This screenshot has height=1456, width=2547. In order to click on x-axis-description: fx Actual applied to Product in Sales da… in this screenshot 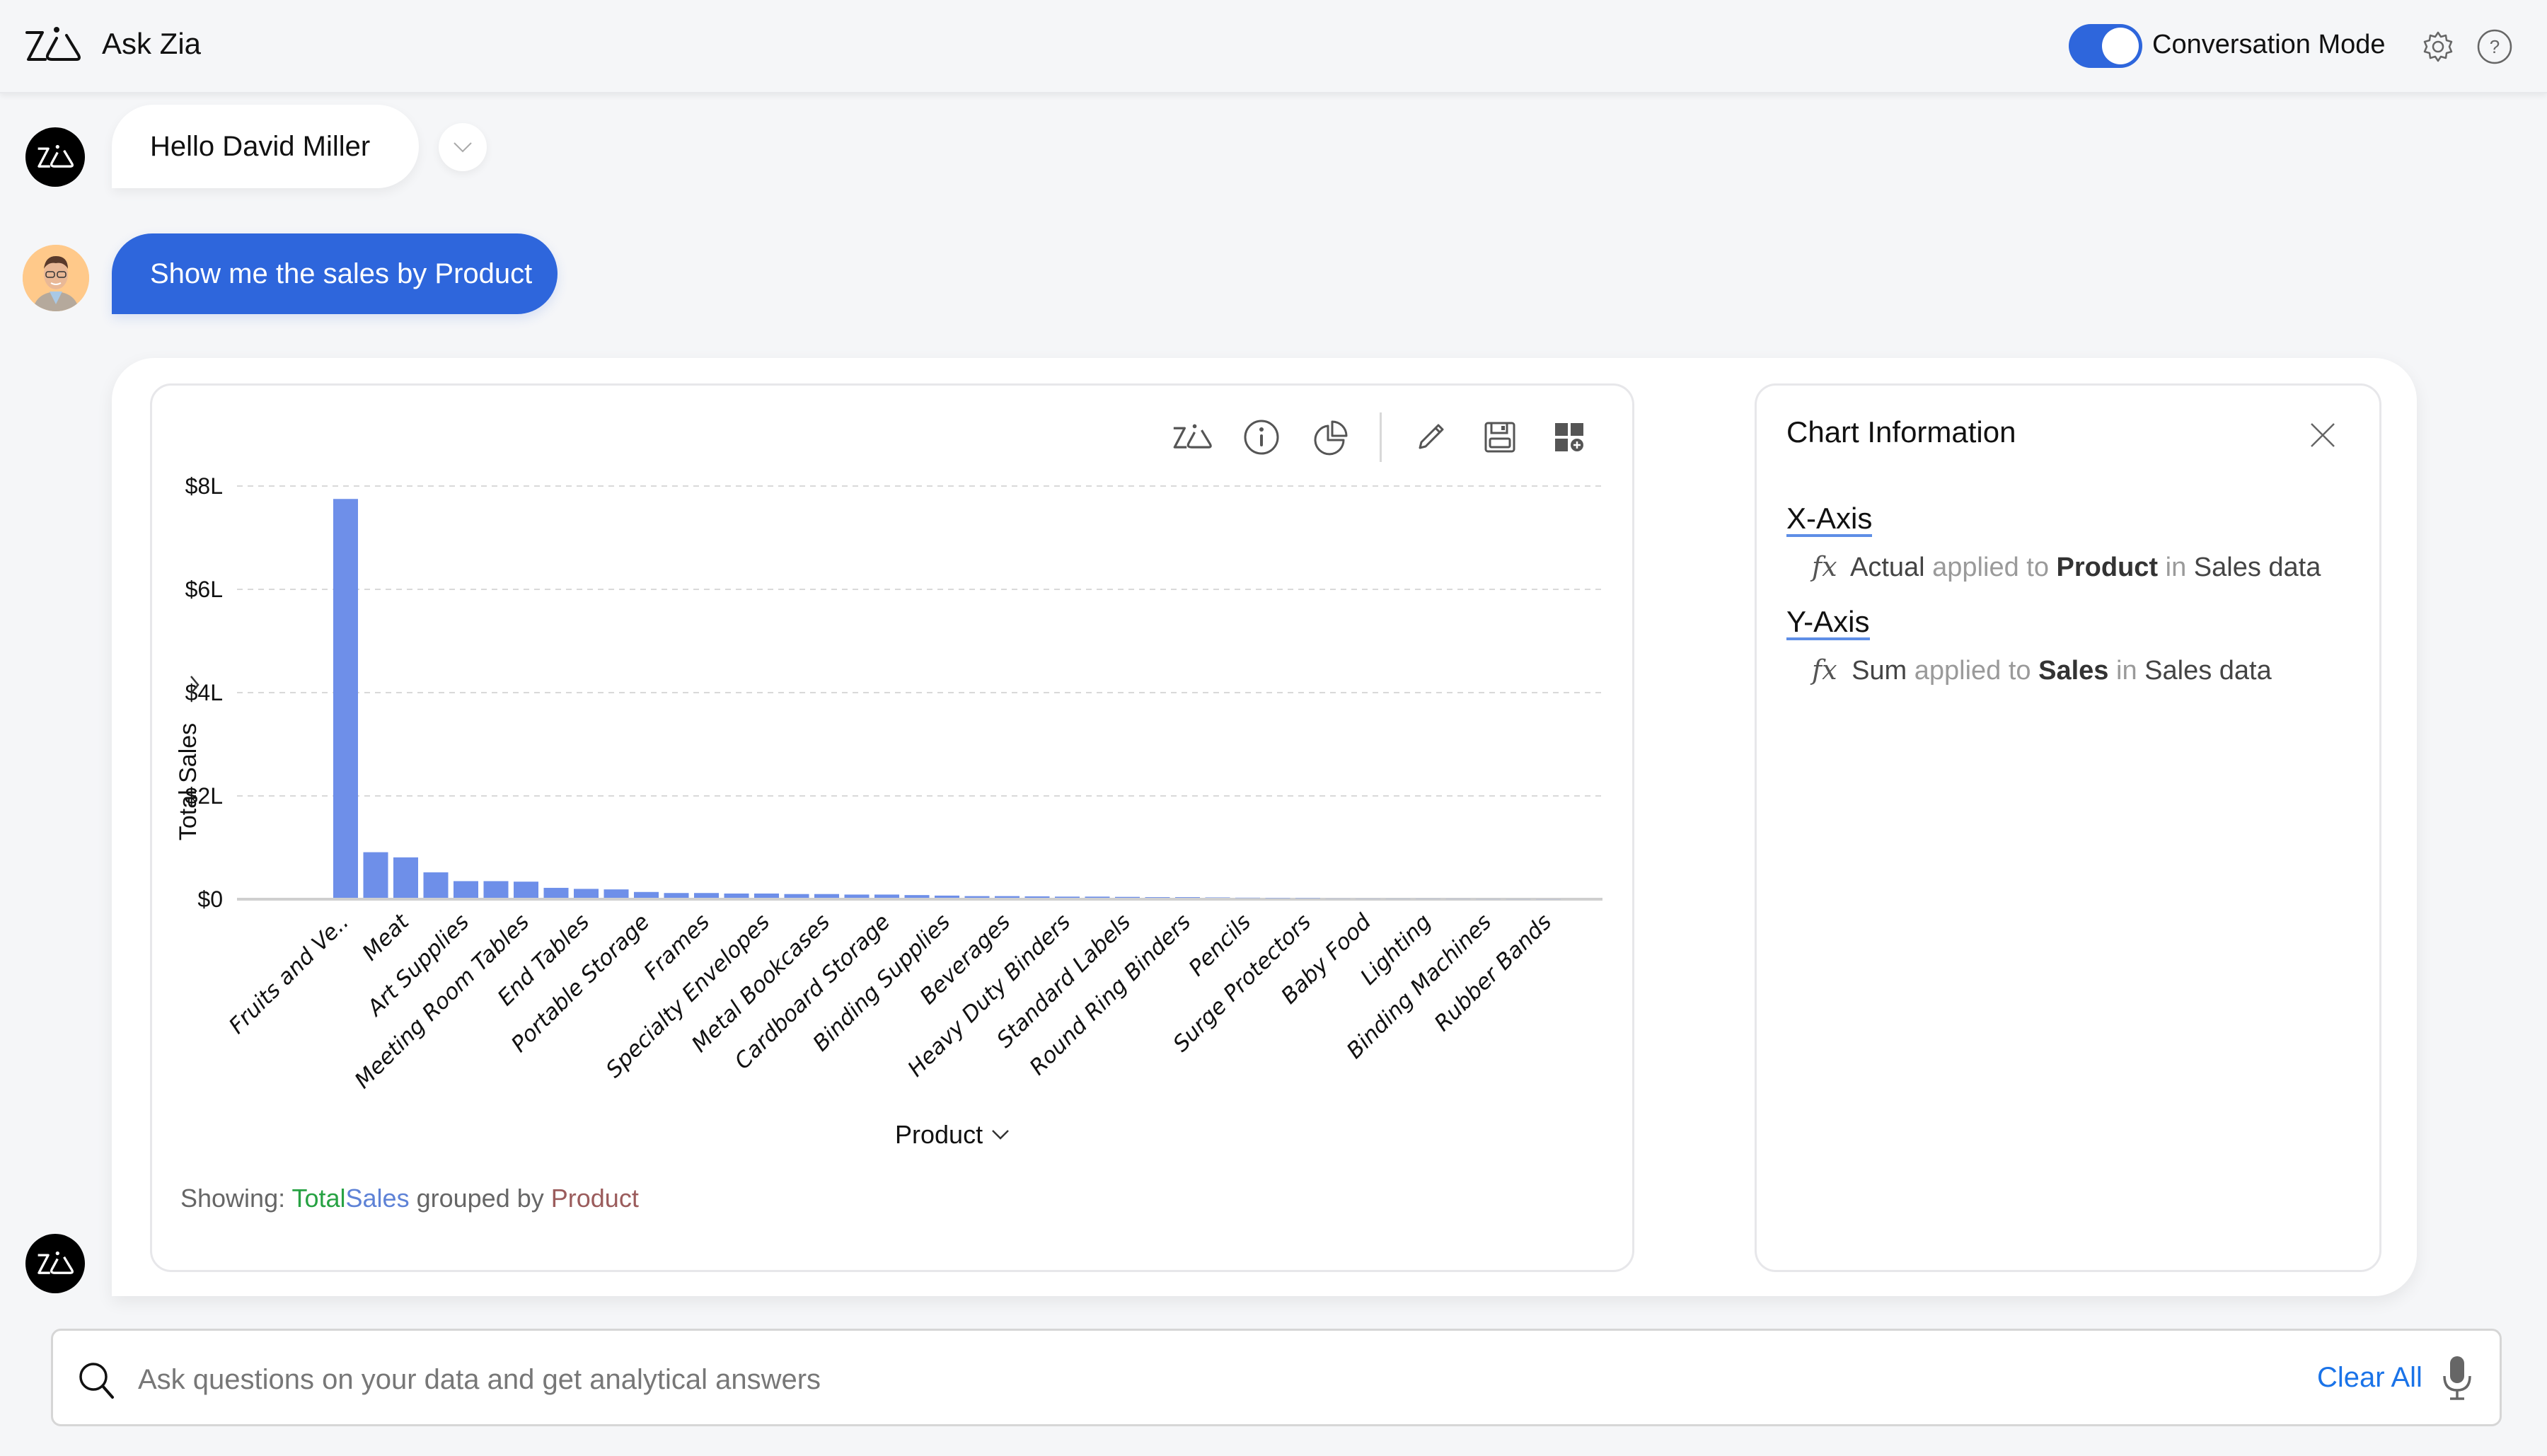, I will do `click(2066, 567)`.